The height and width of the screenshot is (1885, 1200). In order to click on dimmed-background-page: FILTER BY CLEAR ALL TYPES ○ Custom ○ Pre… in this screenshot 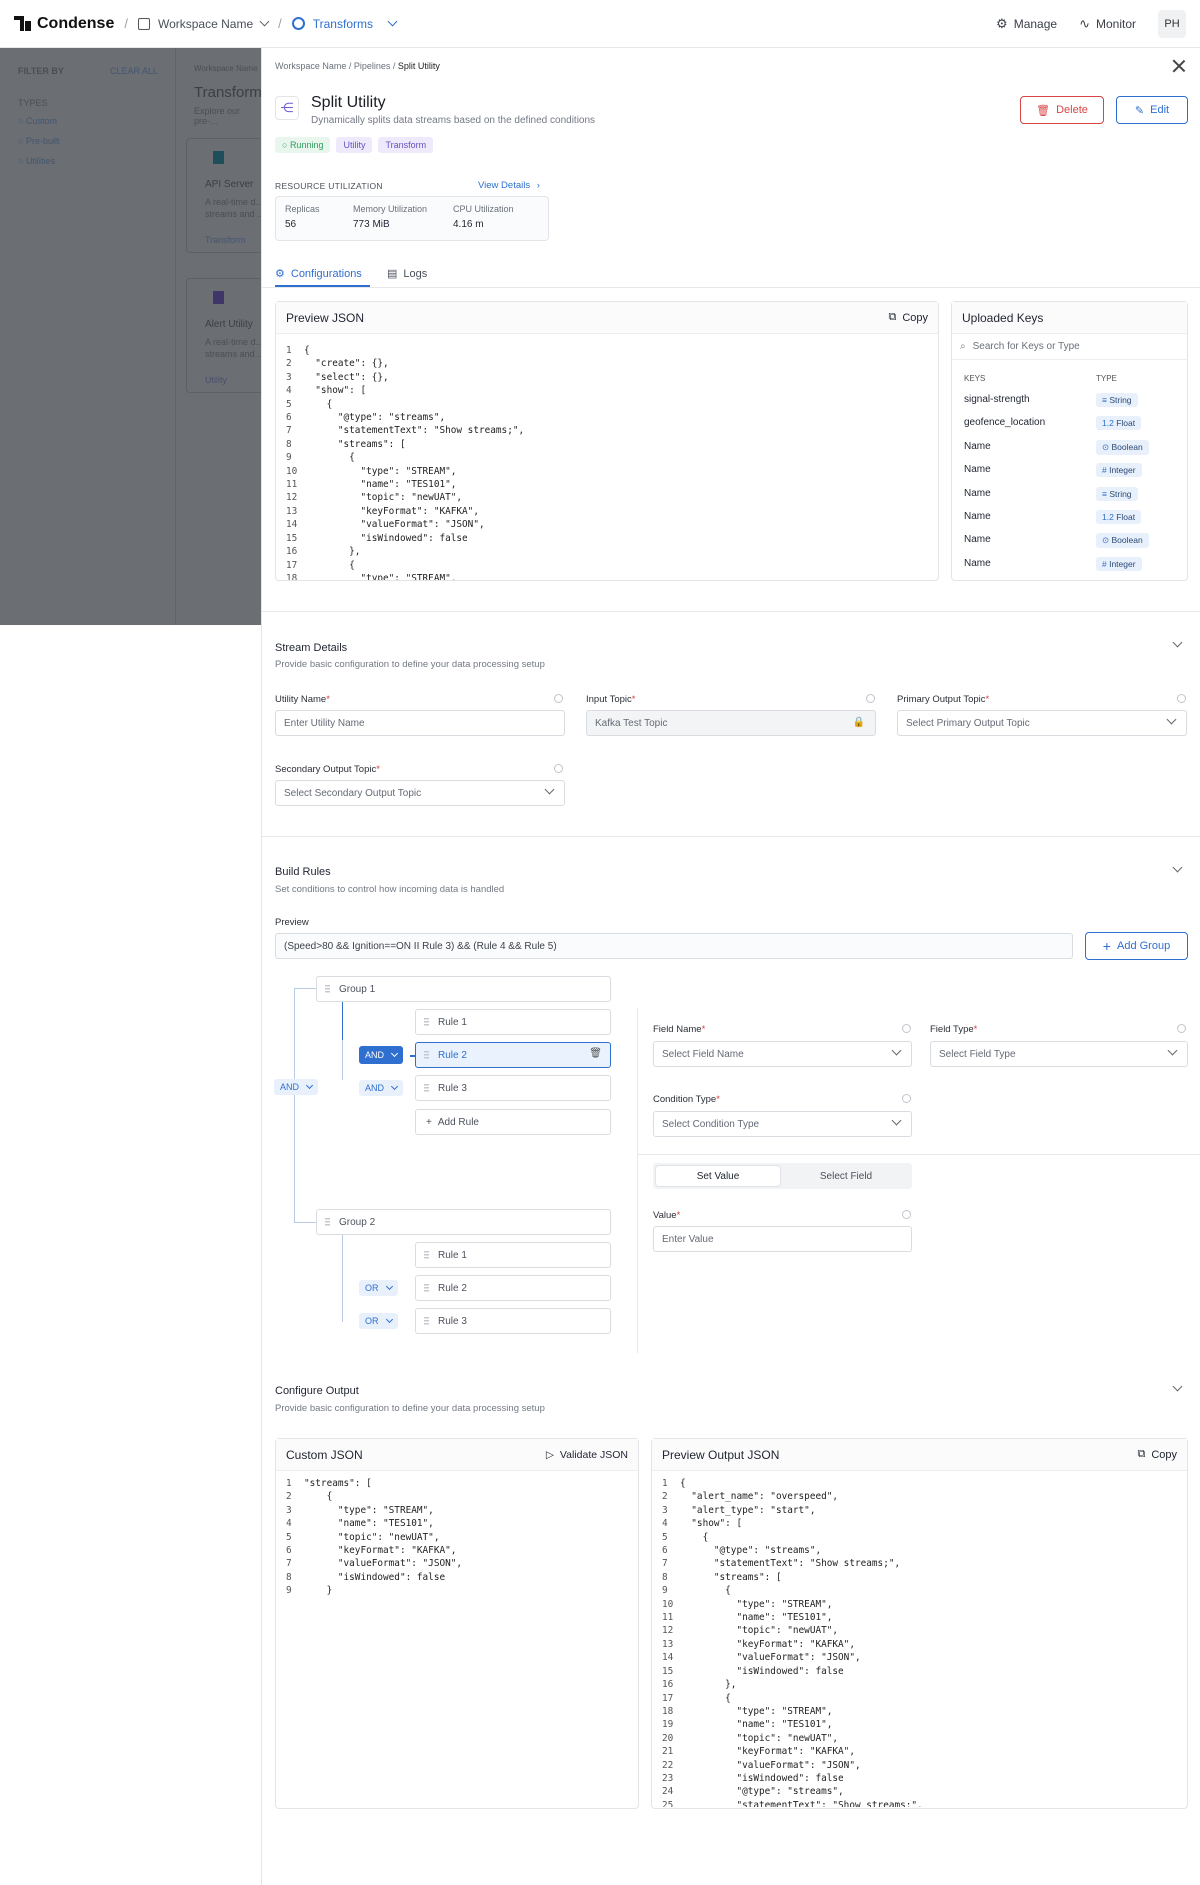, I will do `click(130, 336)`.